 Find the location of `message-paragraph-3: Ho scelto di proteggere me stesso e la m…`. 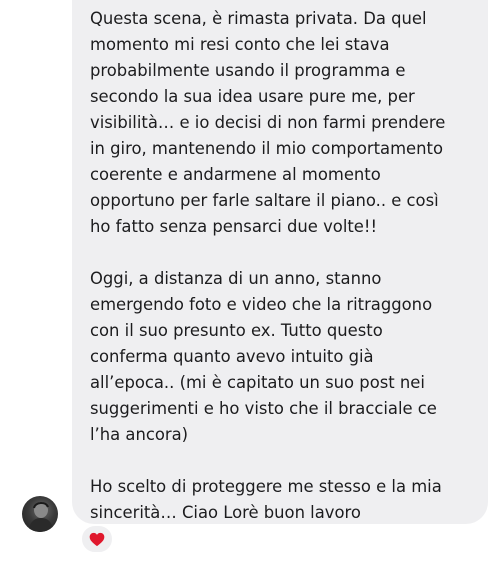

message-paragraph-3: Ho scelto di proteggere me stesso e la m… is located at coordinates (266, 499).